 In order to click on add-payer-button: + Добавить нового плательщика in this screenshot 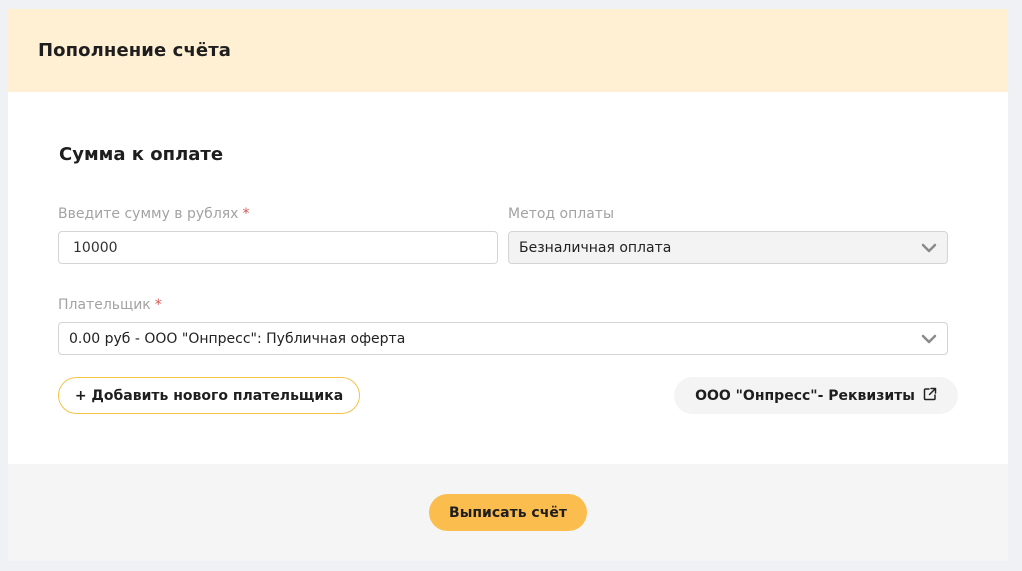, I will do `click(209, 395)`.